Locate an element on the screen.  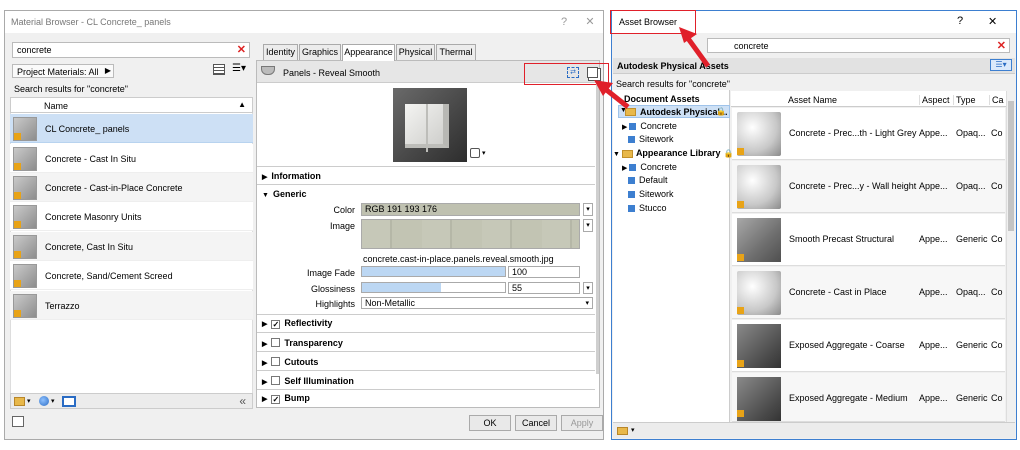
annotation-arrows is located at coordinates (652, 68).